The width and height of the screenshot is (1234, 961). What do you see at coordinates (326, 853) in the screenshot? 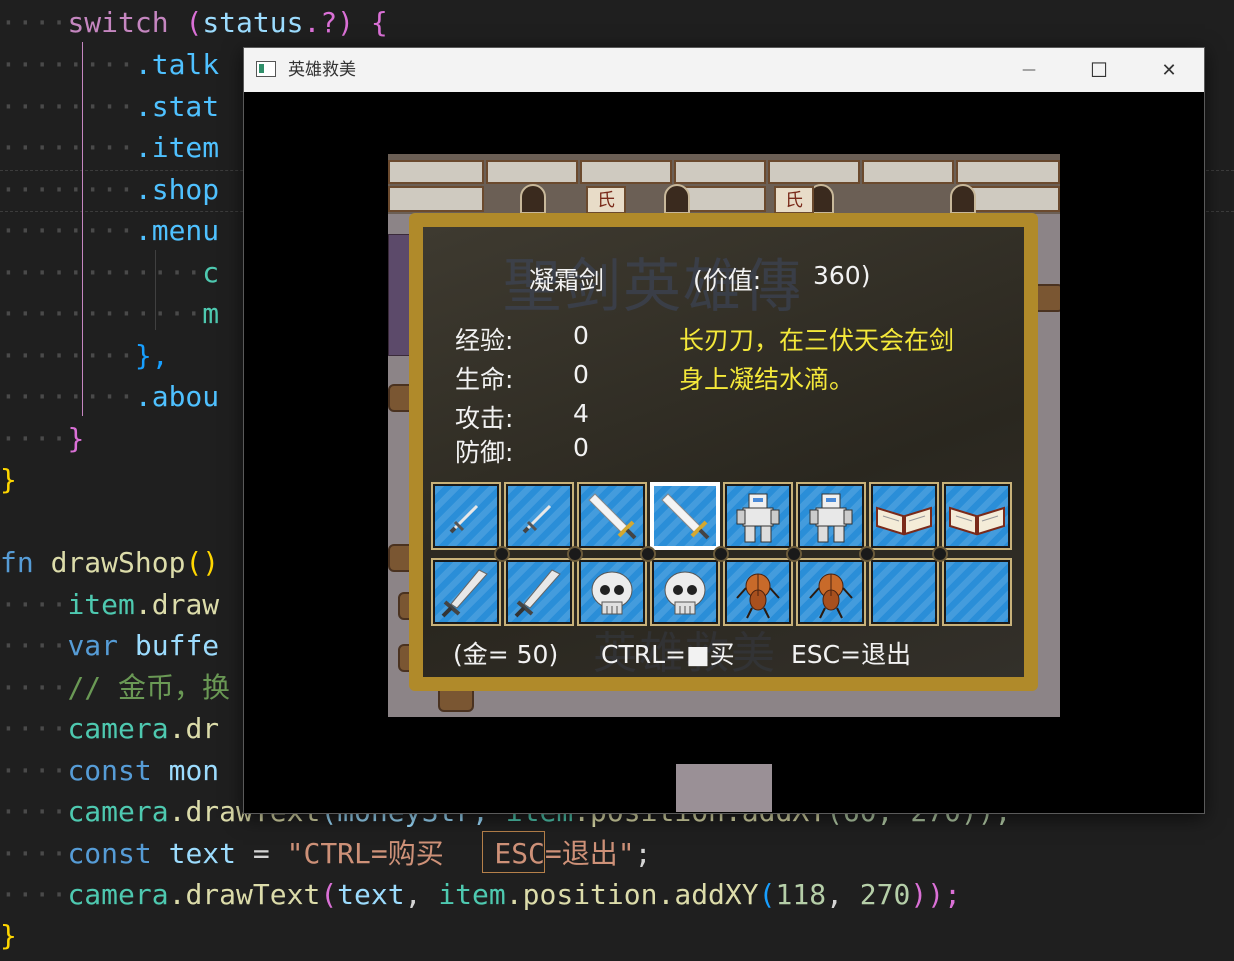
I see `code-line: ····const text = "CTRL=购买 ESC=退出";` at bounding box center [326, 853].